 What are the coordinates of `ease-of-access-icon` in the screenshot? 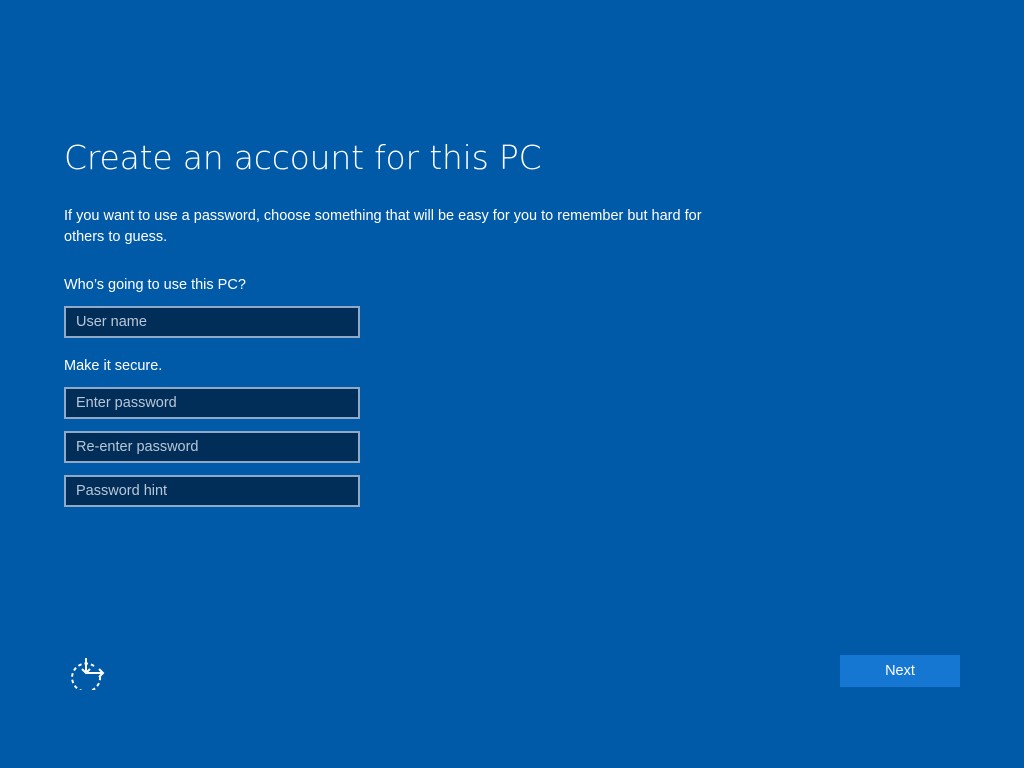 It's located at (88, 675).